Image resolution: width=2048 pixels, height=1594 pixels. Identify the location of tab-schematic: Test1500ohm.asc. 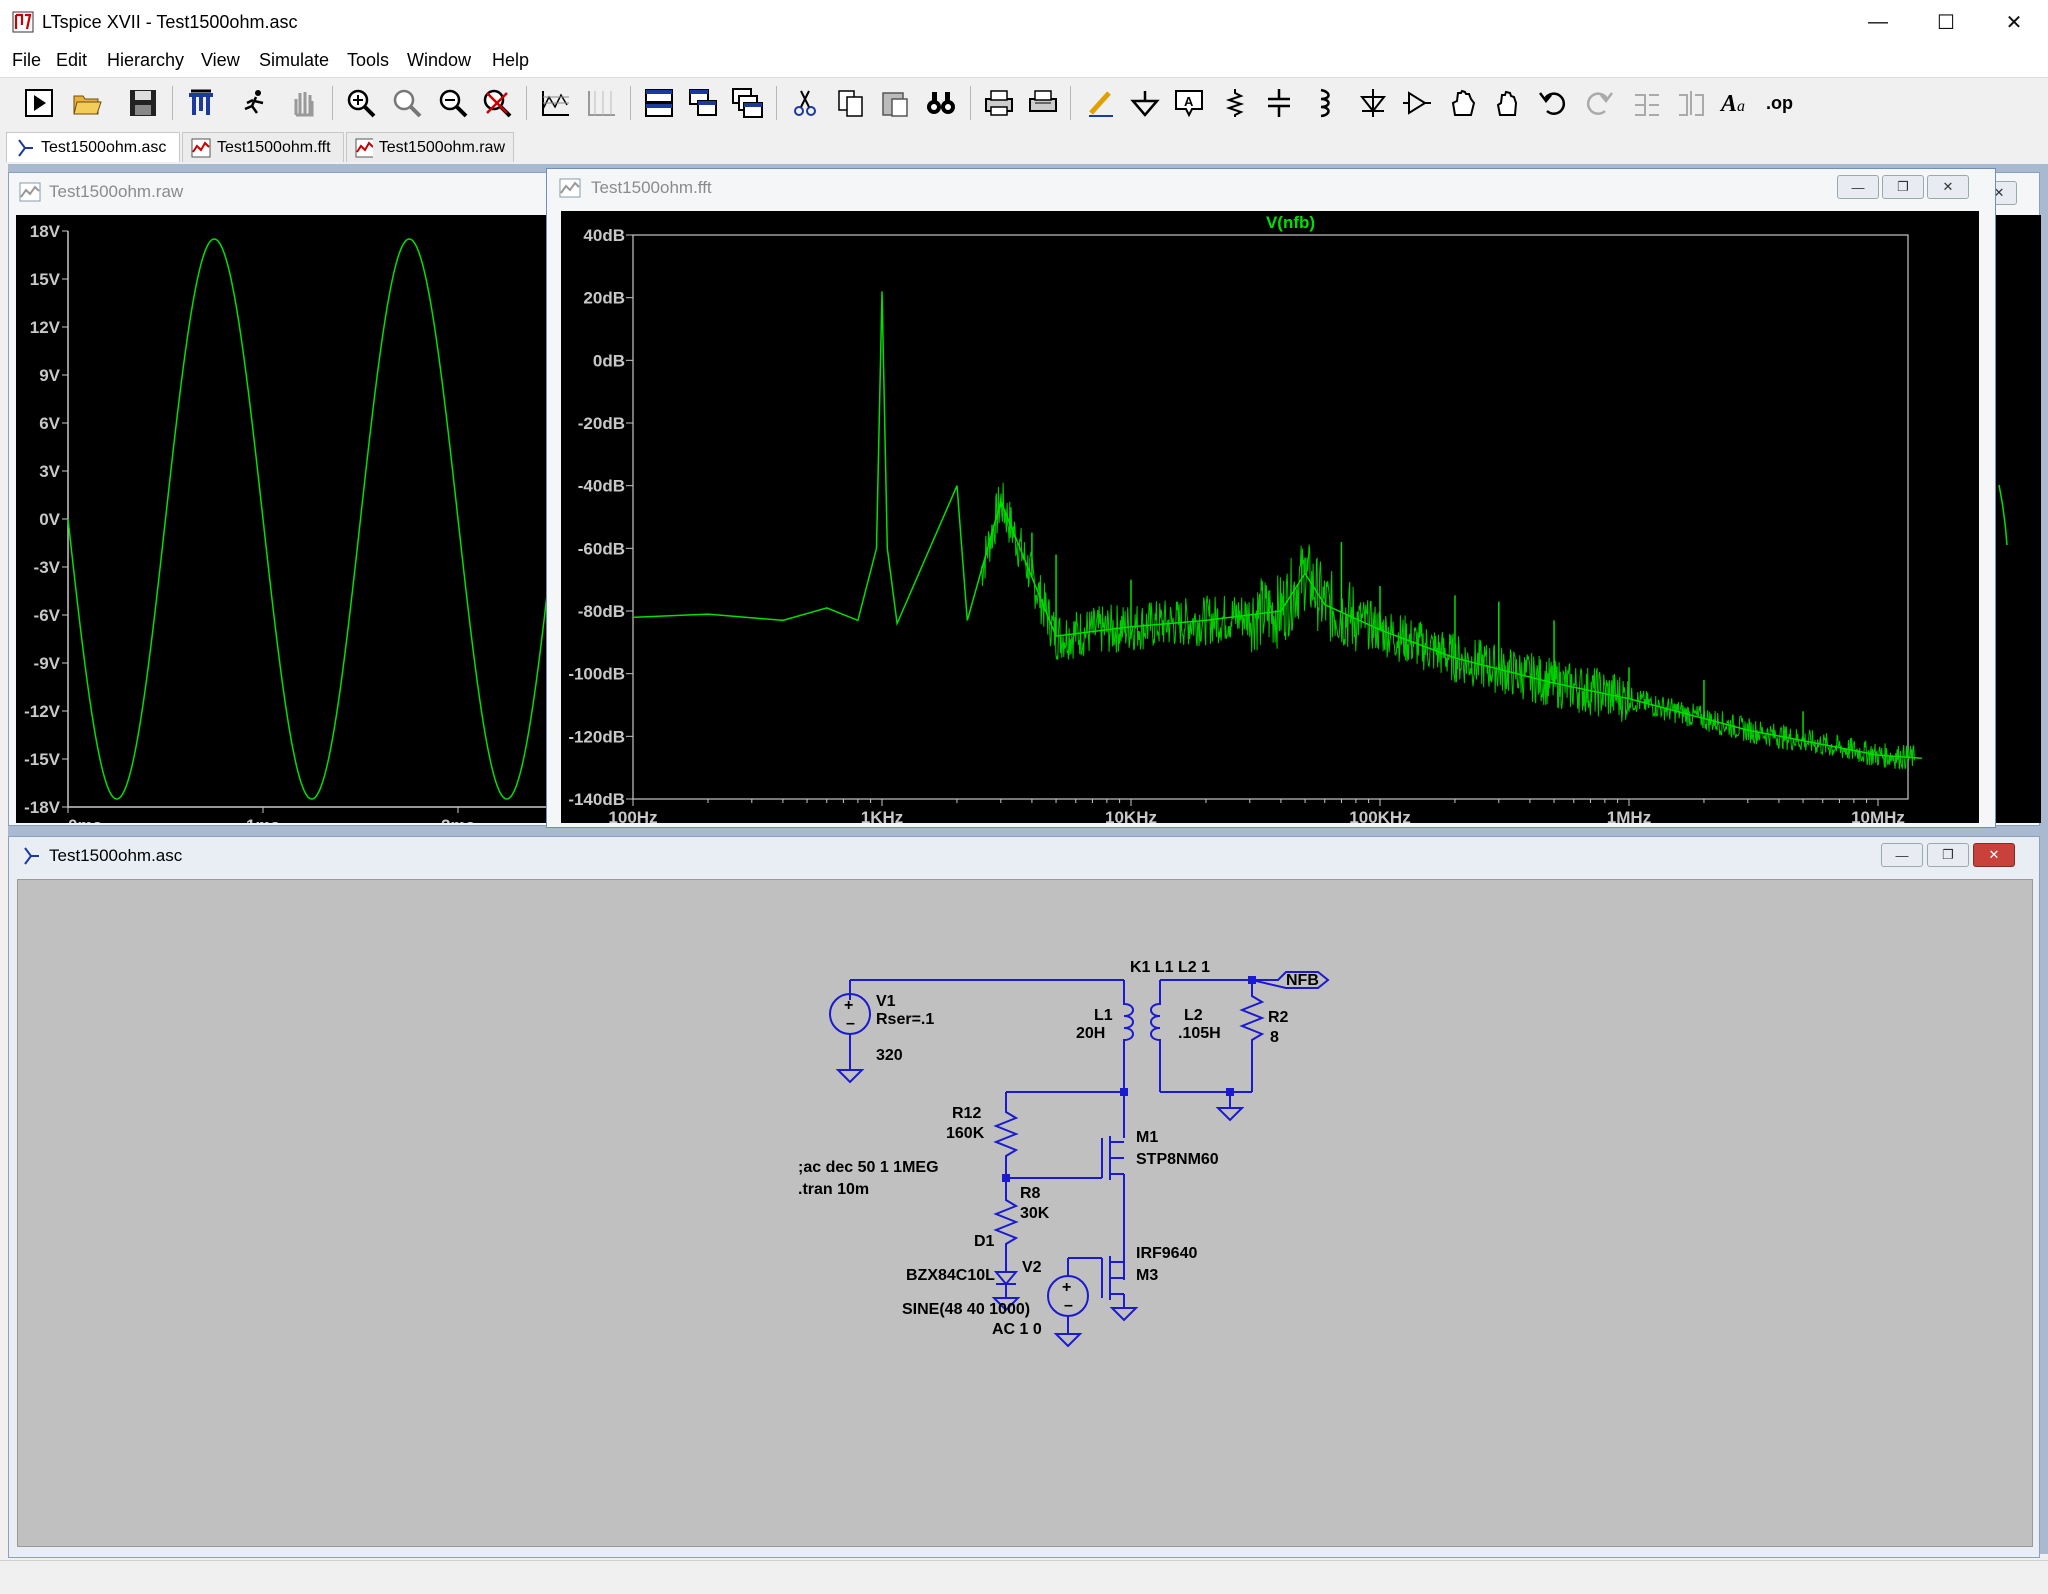
(93, 147).